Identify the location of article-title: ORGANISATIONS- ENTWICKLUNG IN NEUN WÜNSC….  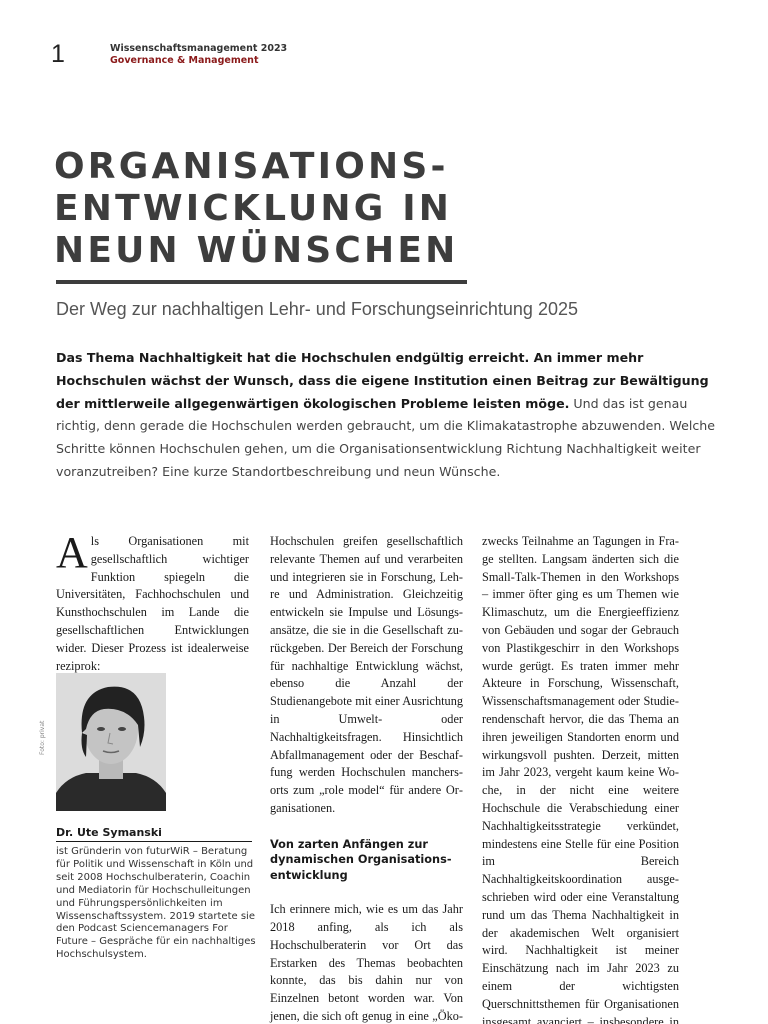
(256, 209).